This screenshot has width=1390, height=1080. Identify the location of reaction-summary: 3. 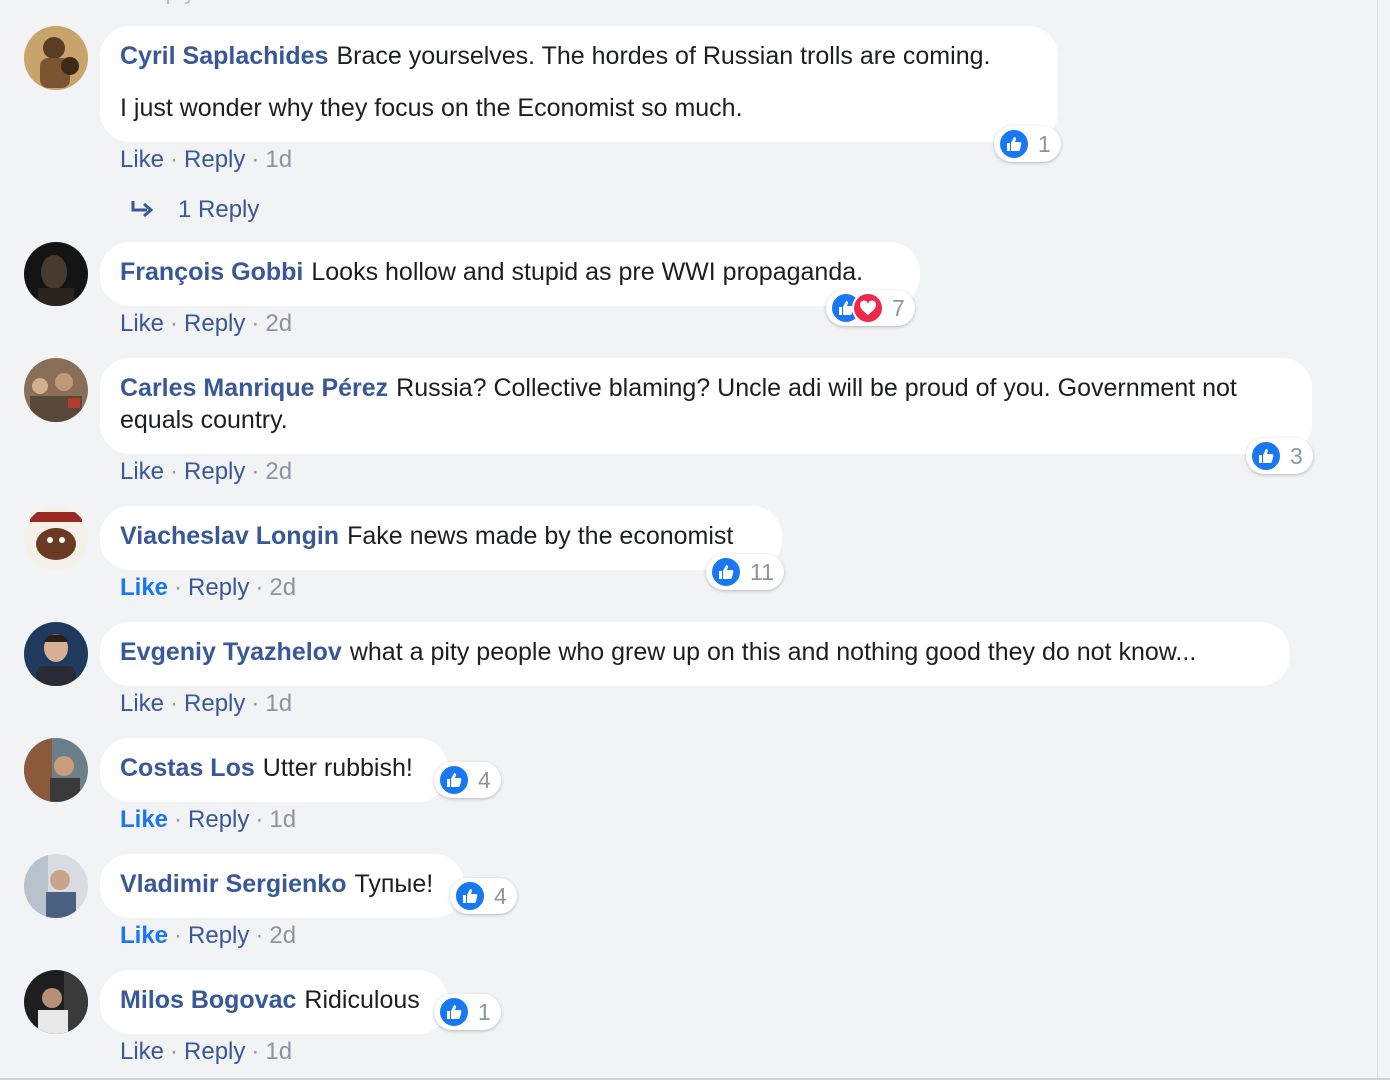
(1279, 456).